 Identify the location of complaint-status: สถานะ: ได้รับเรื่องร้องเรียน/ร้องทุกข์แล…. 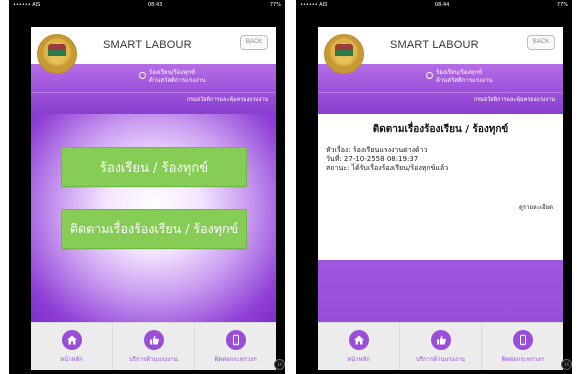
(387, 168).